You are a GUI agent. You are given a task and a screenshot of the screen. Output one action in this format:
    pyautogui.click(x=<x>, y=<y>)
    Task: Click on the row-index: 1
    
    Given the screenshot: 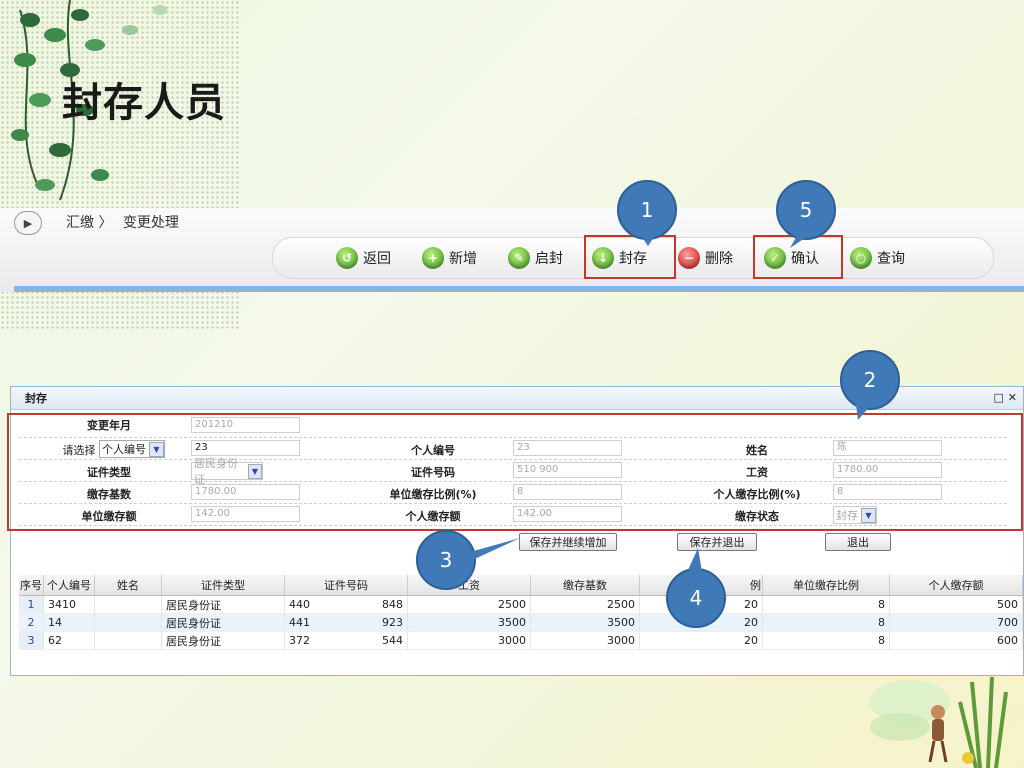 What is the action you would take?
    pyautogui.click(x=31, y=604)
    